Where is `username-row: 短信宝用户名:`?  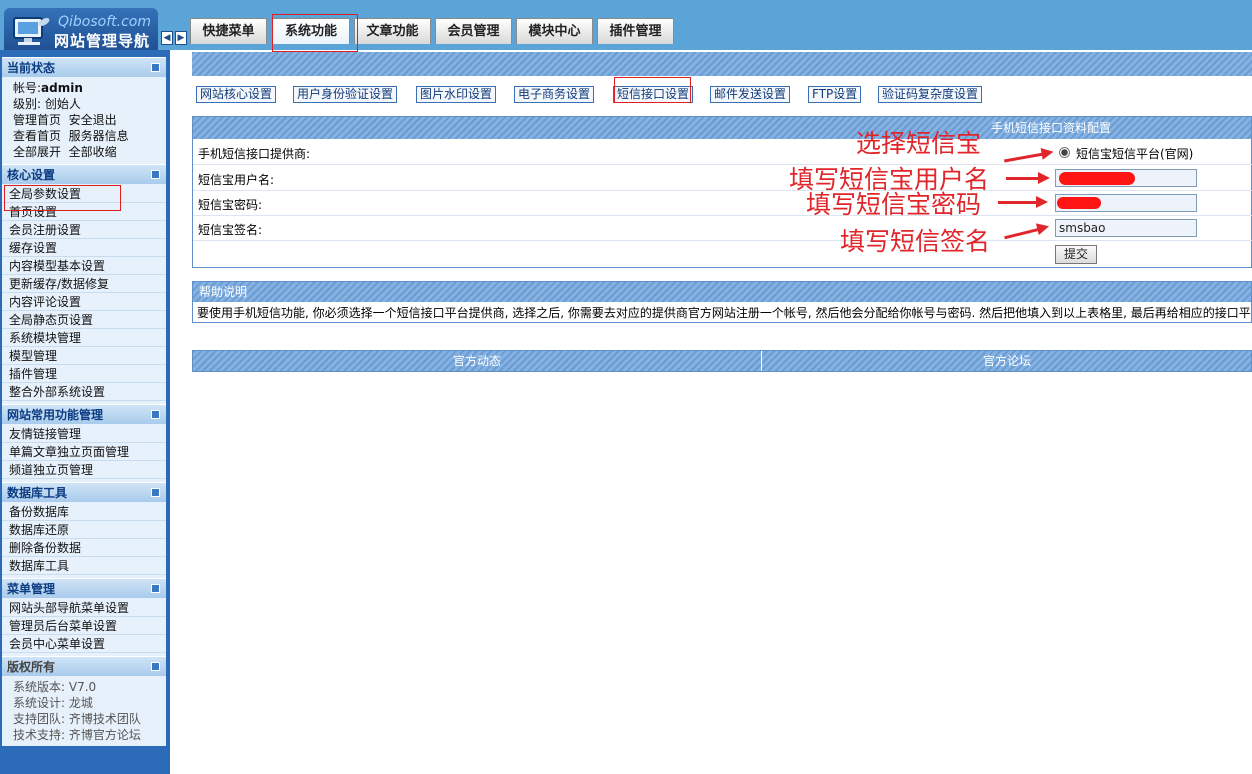 username-row: 短信宝用户名: is located at coordinates (722, 178).